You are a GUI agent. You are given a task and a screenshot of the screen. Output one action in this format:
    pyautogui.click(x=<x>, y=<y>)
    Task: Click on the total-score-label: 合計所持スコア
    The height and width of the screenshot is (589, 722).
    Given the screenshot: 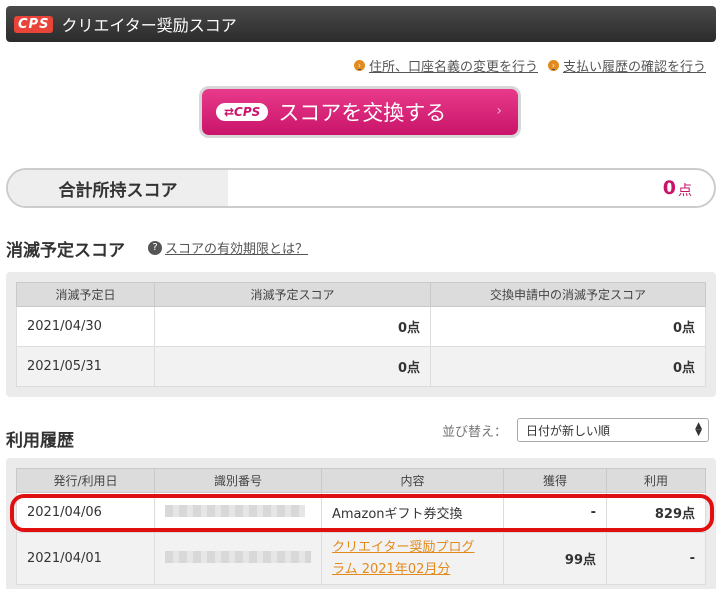 What is the action you would take?
    pyautogui.click(x=118, y=188)
    